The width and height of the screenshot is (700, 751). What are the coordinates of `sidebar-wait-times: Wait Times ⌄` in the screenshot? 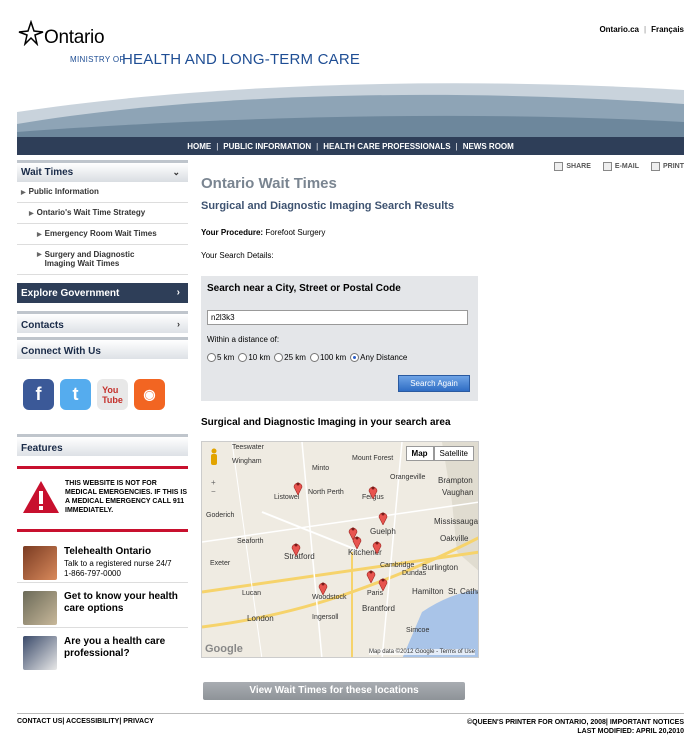 It's located at (102, 171).